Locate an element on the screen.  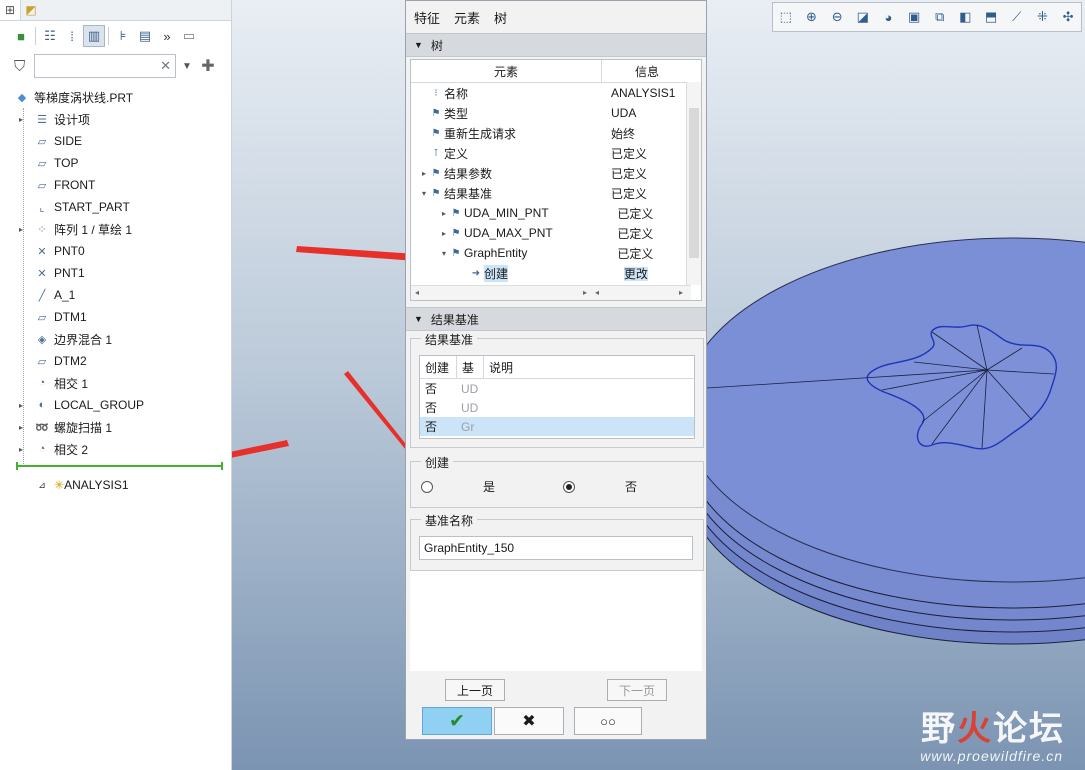
layer-tree-tab: ◩ is located at coordinates (31, 10).